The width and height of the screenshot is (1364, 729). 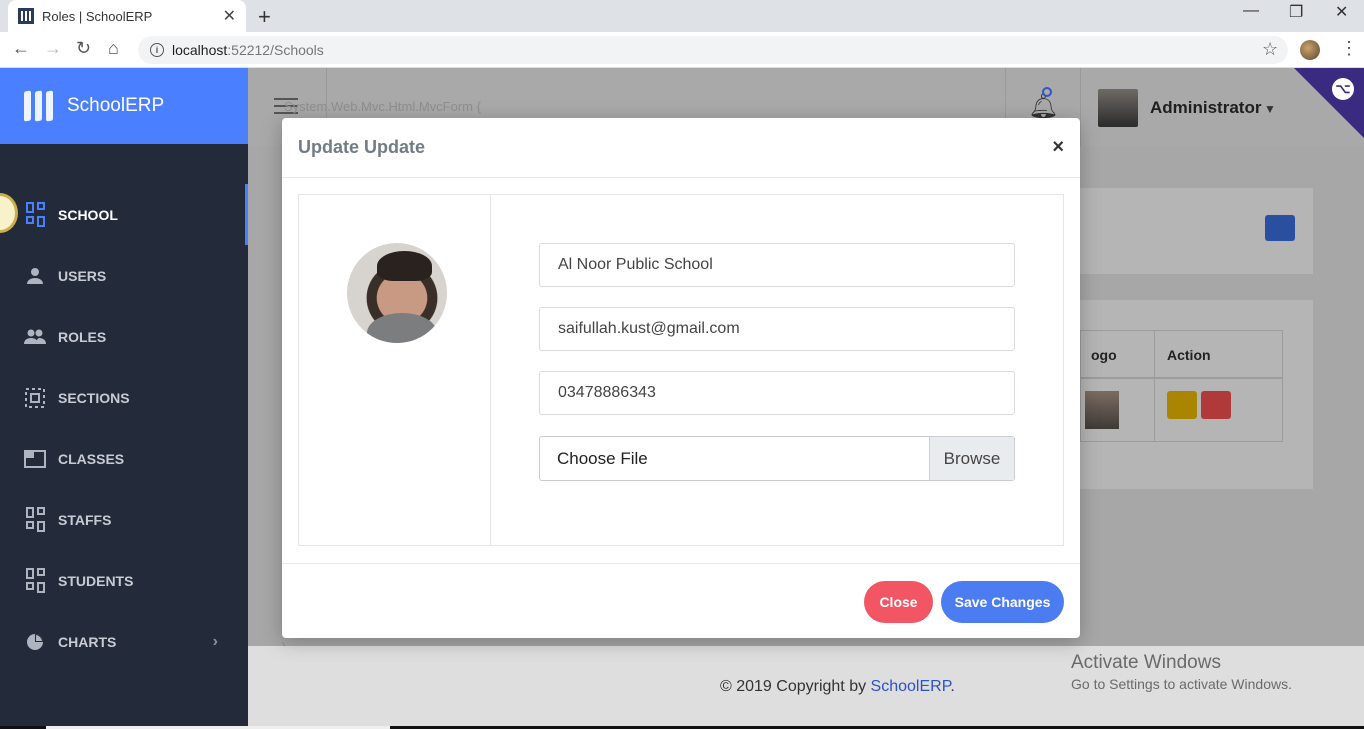 What do you see at coordinates (97, 16) in the screenshot?
I see `tab-title: Roles | SchoolERP` at bounding box center [97, 16].